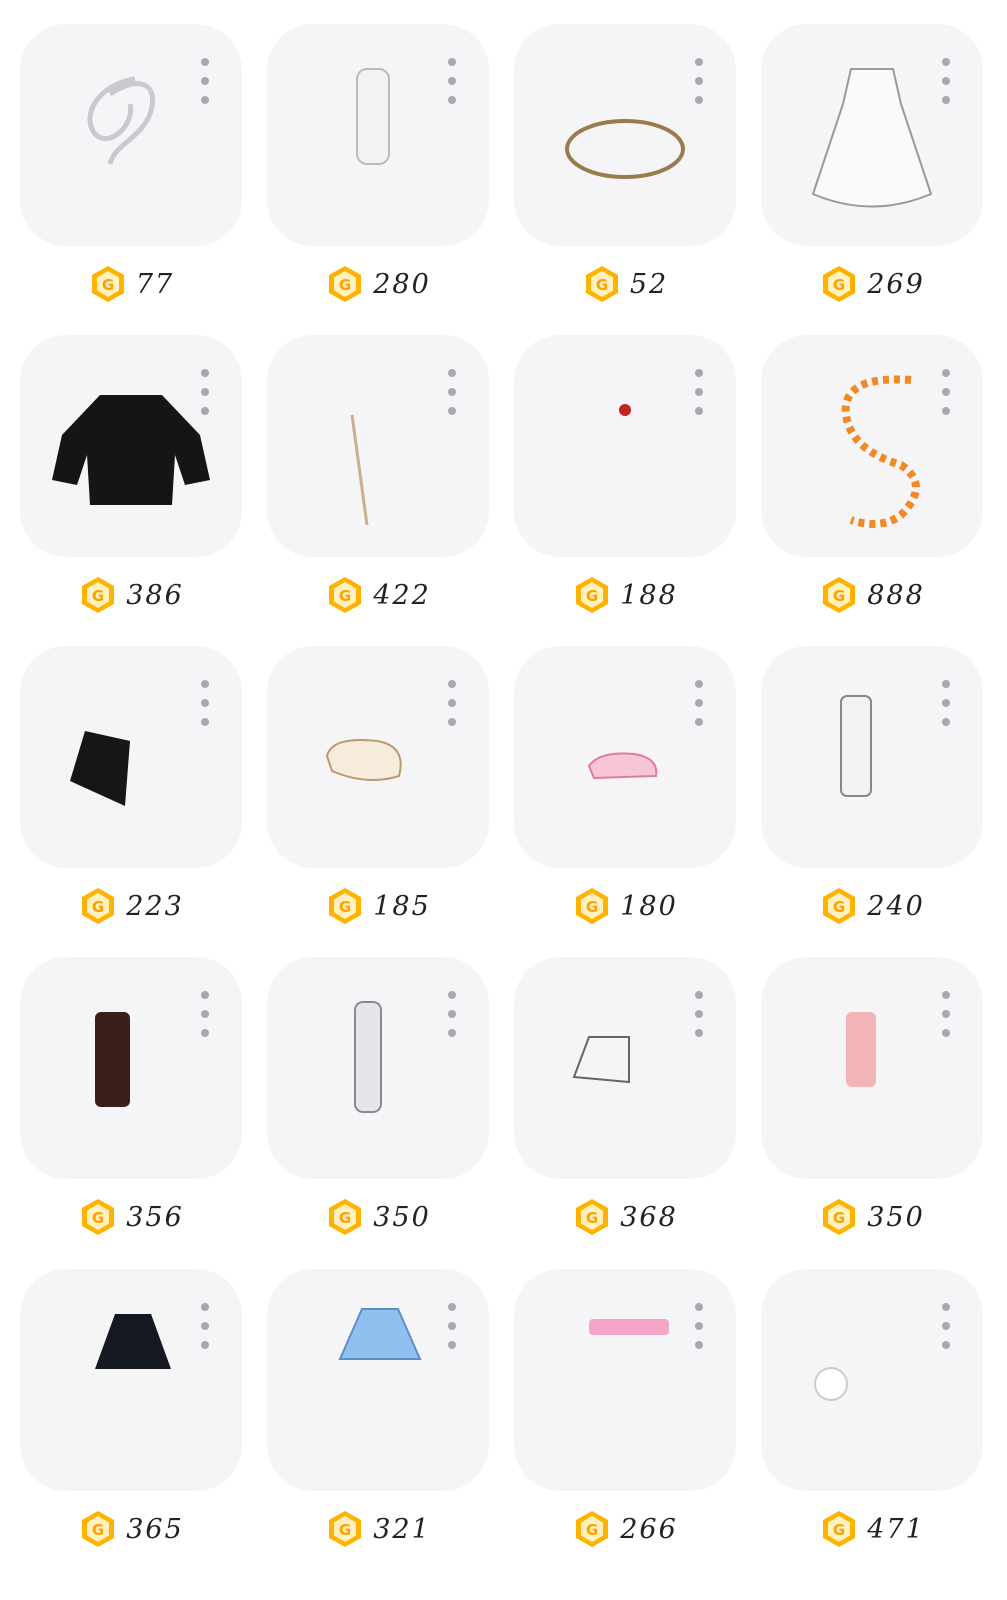  What do you see at coordinates (380, 1334) in the screenshot?
I see `blueskirt-thumbnail` at bounding box center [380, 1334].